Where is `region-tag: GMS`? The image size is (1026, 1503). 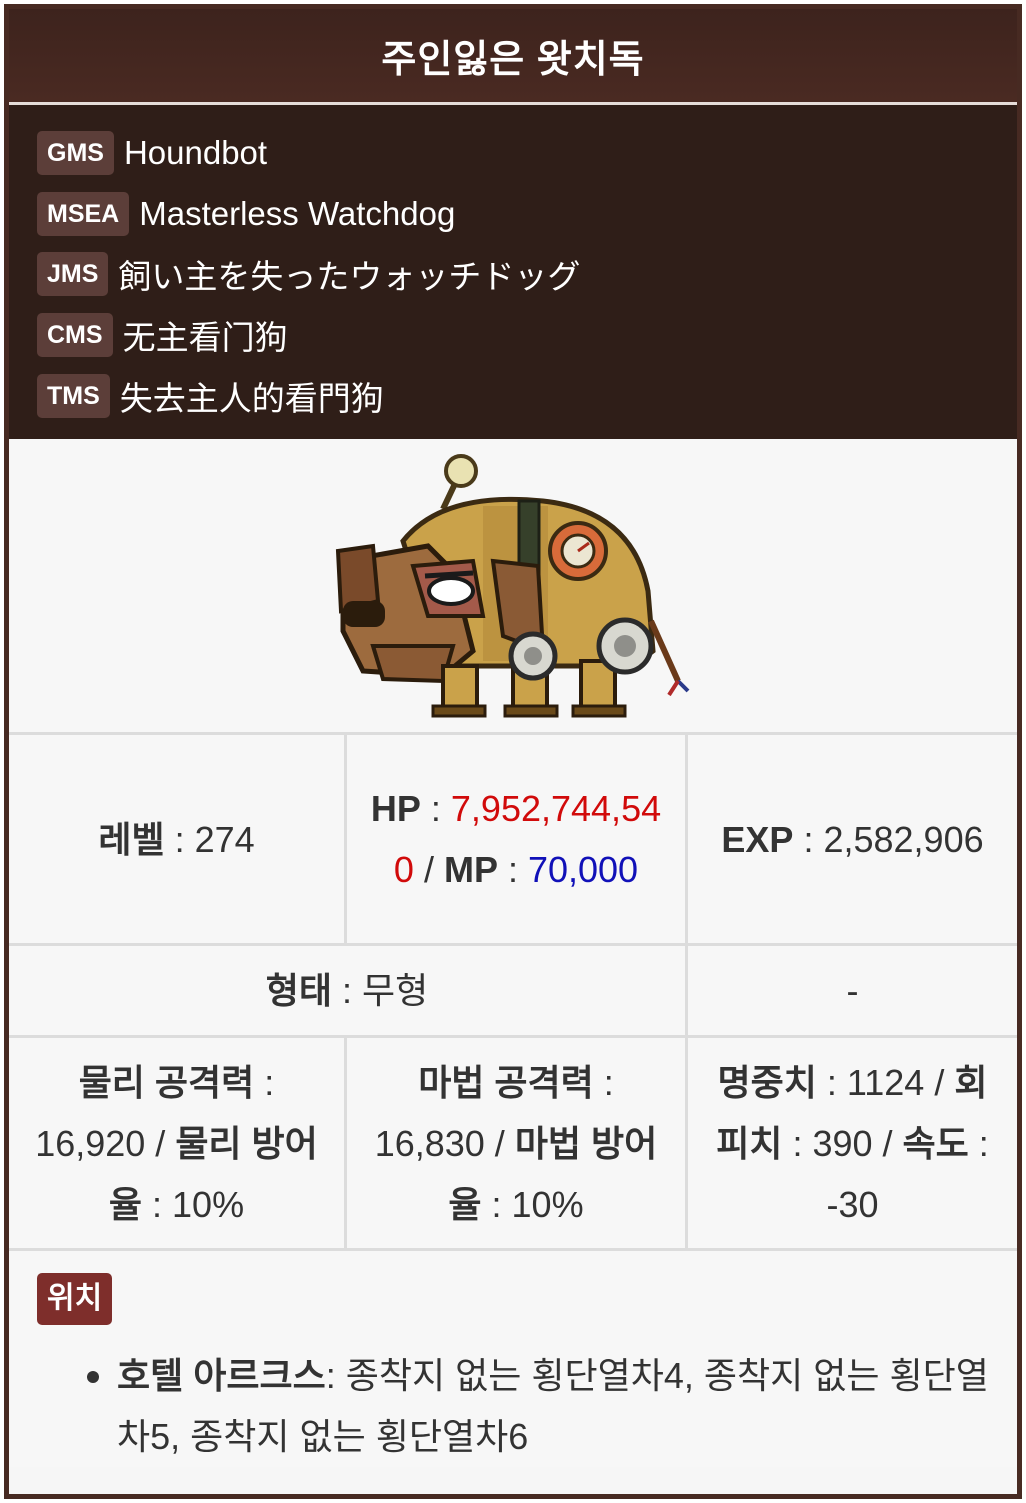
region-tag: GMS is located at coordinates (75, 153).